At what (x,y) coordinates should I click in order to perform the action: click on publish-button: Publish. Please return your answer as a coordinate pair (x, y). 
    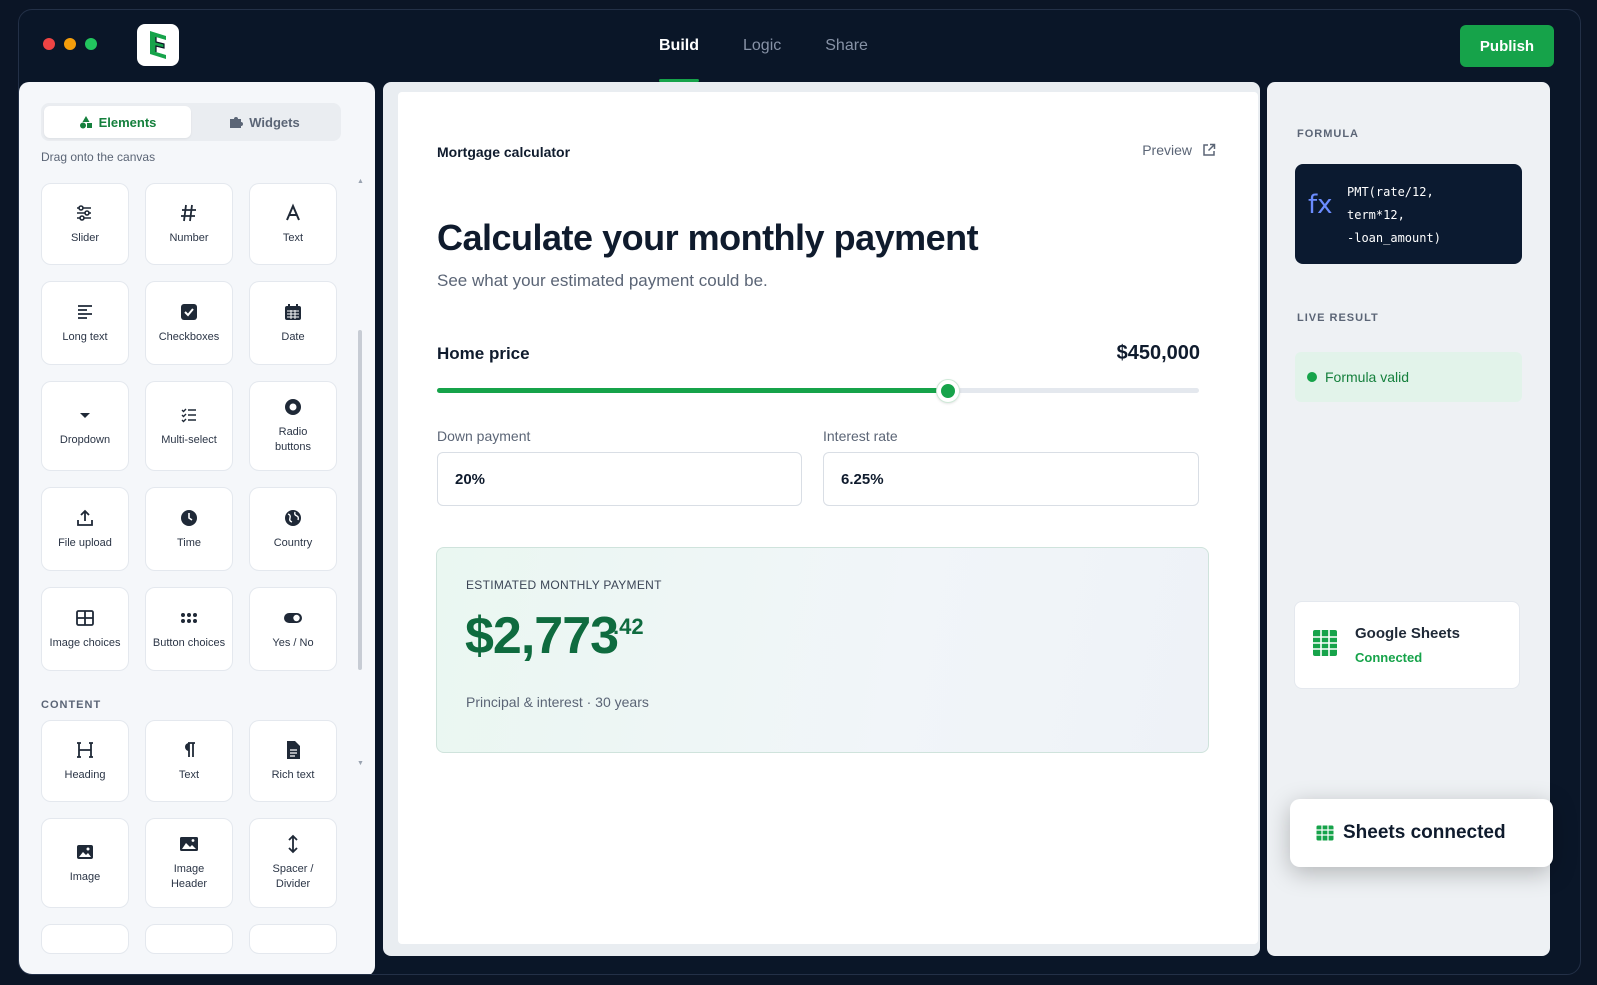
    Looking at the image, I should click on (1507, 46).